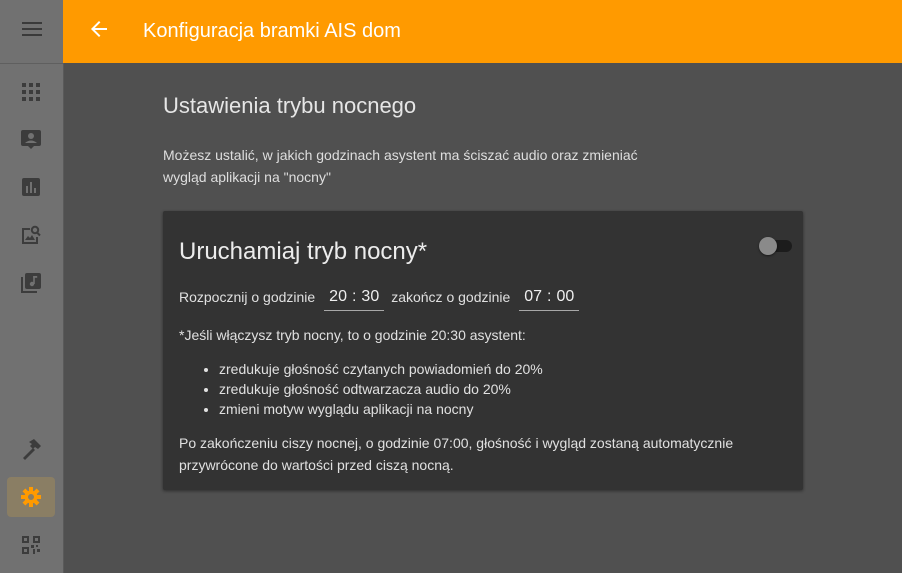 The height and width of the screenshot is (573, 902). I want to click on start-time-label: Rozpocznij o godzinie, so click(247, 297).